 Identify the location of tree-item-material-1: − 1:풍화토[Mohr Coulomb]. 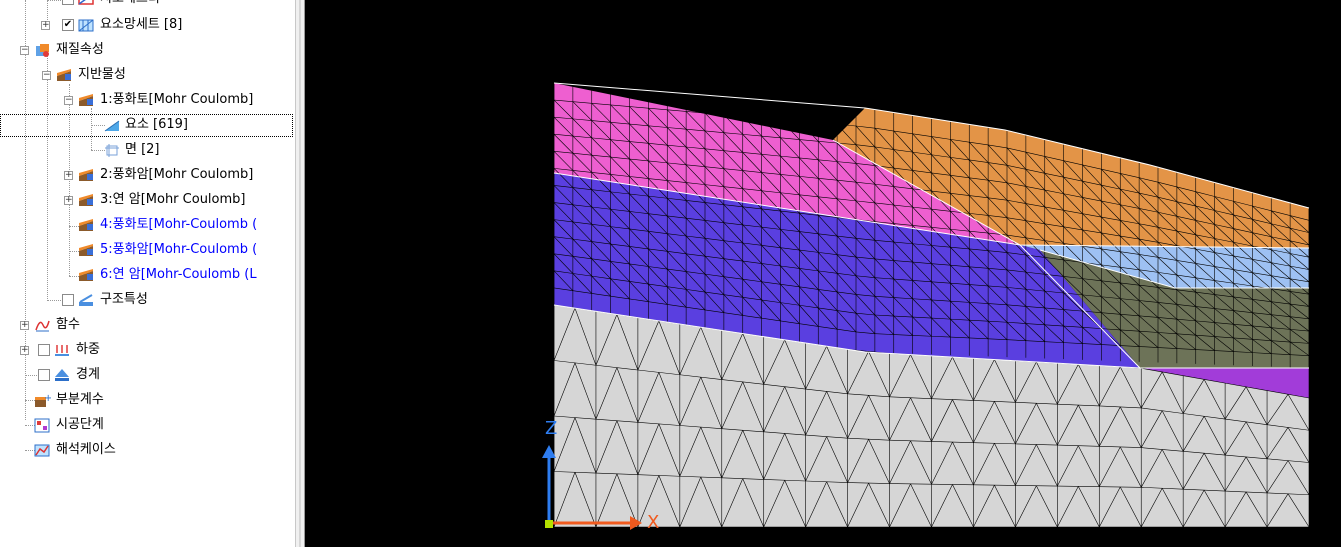
(147, 100).